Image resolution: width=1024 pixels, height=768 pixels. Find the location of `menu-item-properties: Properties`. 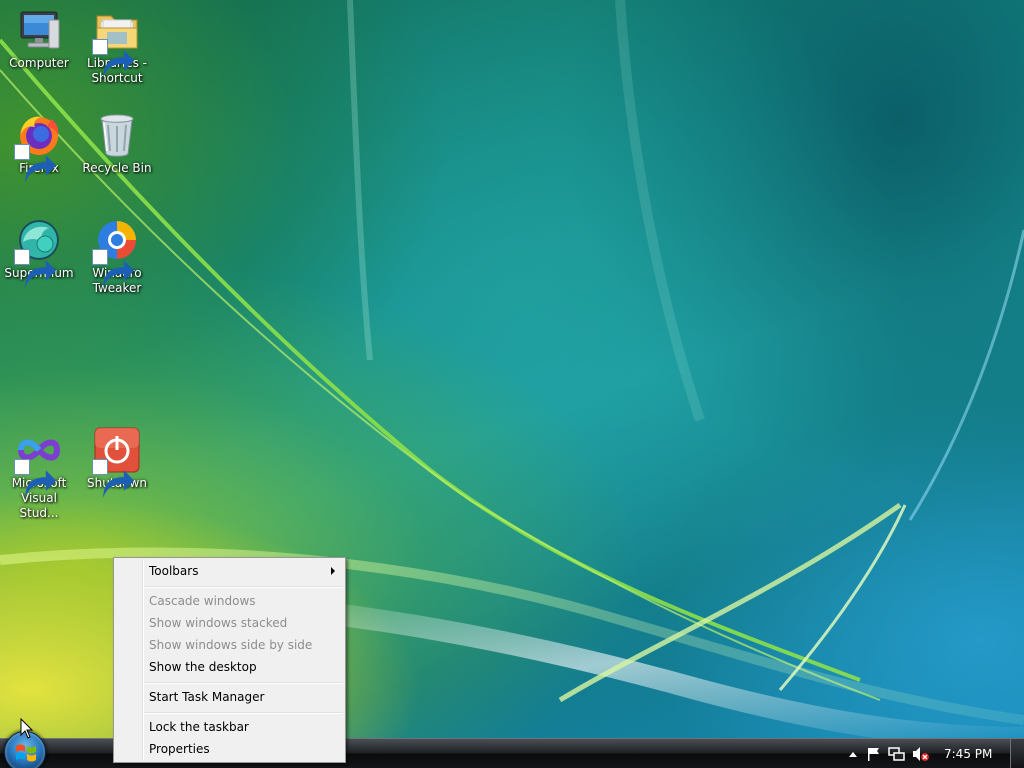

menu-item-properties: Properties is located at coordinates (229, 749).